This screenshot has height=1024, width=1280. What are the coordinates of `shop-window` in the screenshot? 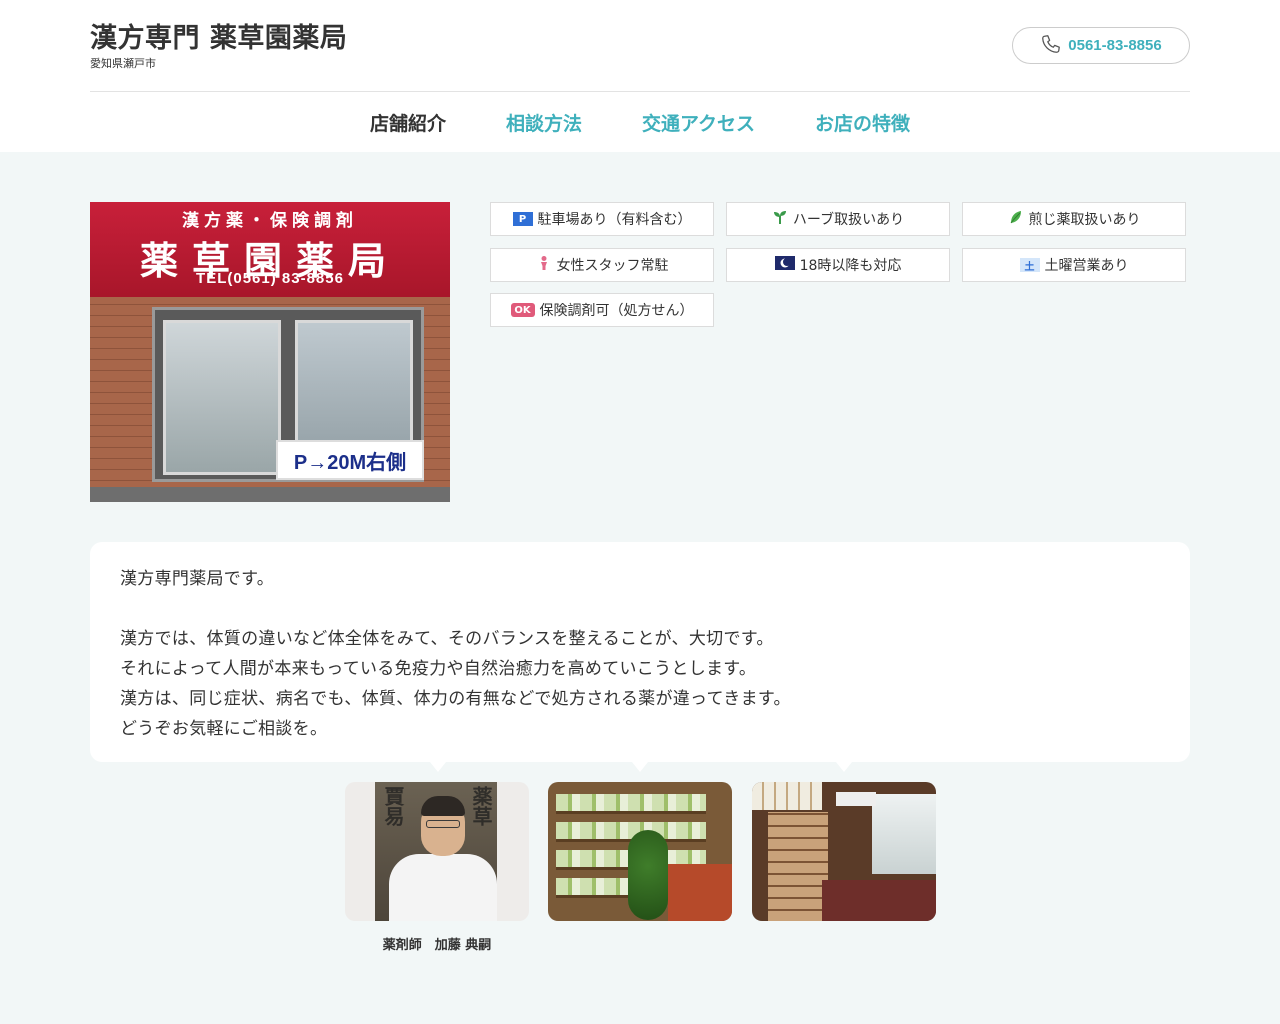 It's located at (904, 834).